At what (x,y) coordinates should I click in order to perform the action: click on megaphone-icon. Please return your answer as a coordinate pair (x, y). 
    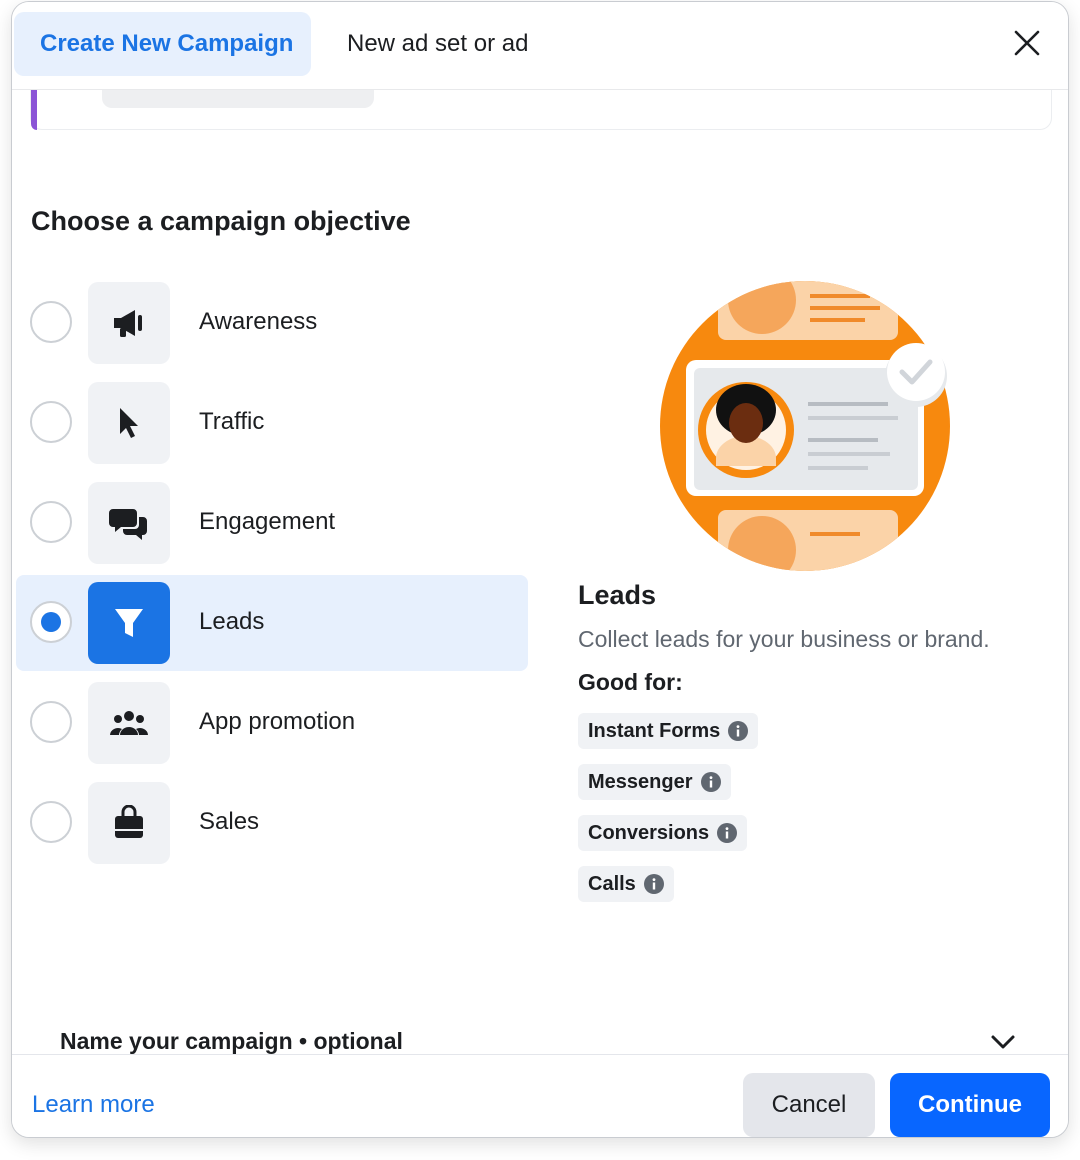
    Looking at the image, I should click on (128, 323).